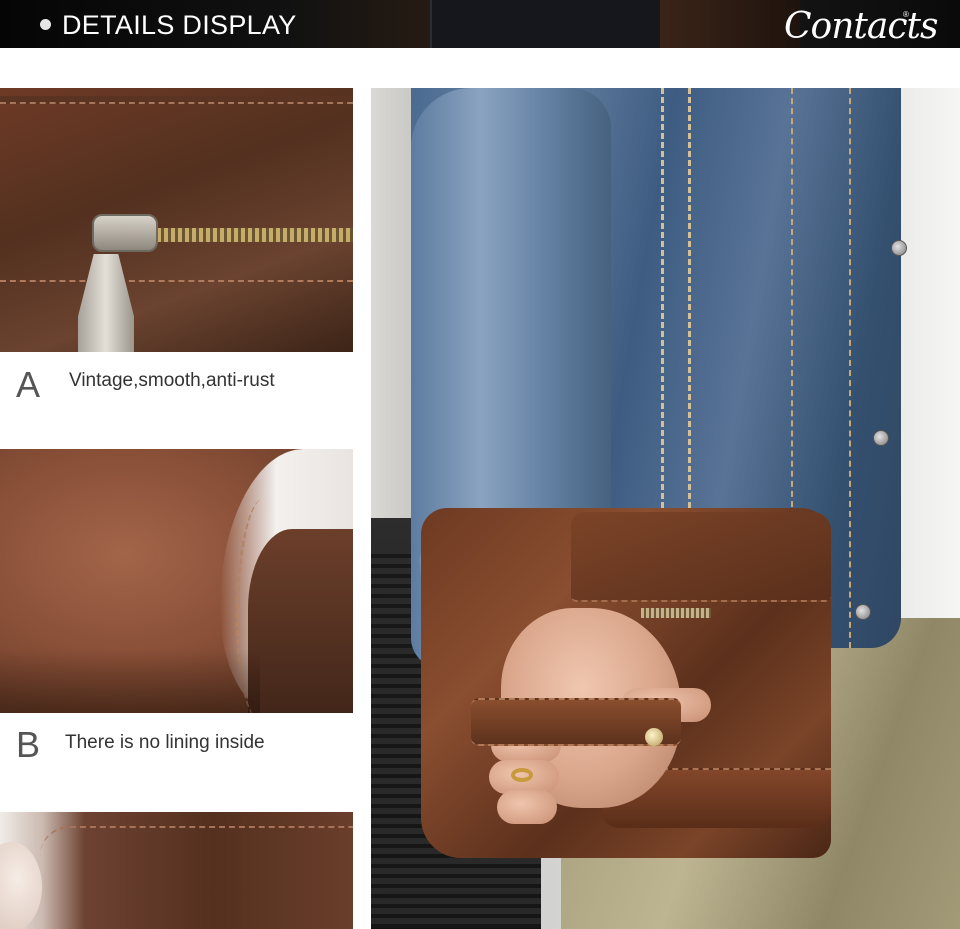  What do you see at coordinates (179, 25) in the screenshot?
I see `section-title: DETAILS DISPLAY` at bounding box center [179, 25].